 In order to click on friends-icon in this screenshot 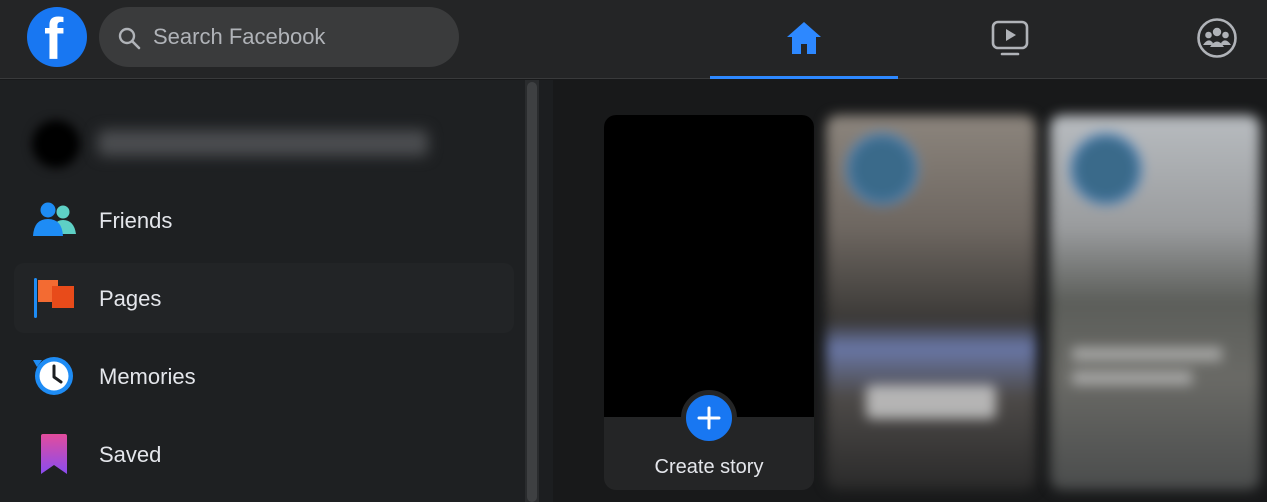, I will do `click(54, 219)`.